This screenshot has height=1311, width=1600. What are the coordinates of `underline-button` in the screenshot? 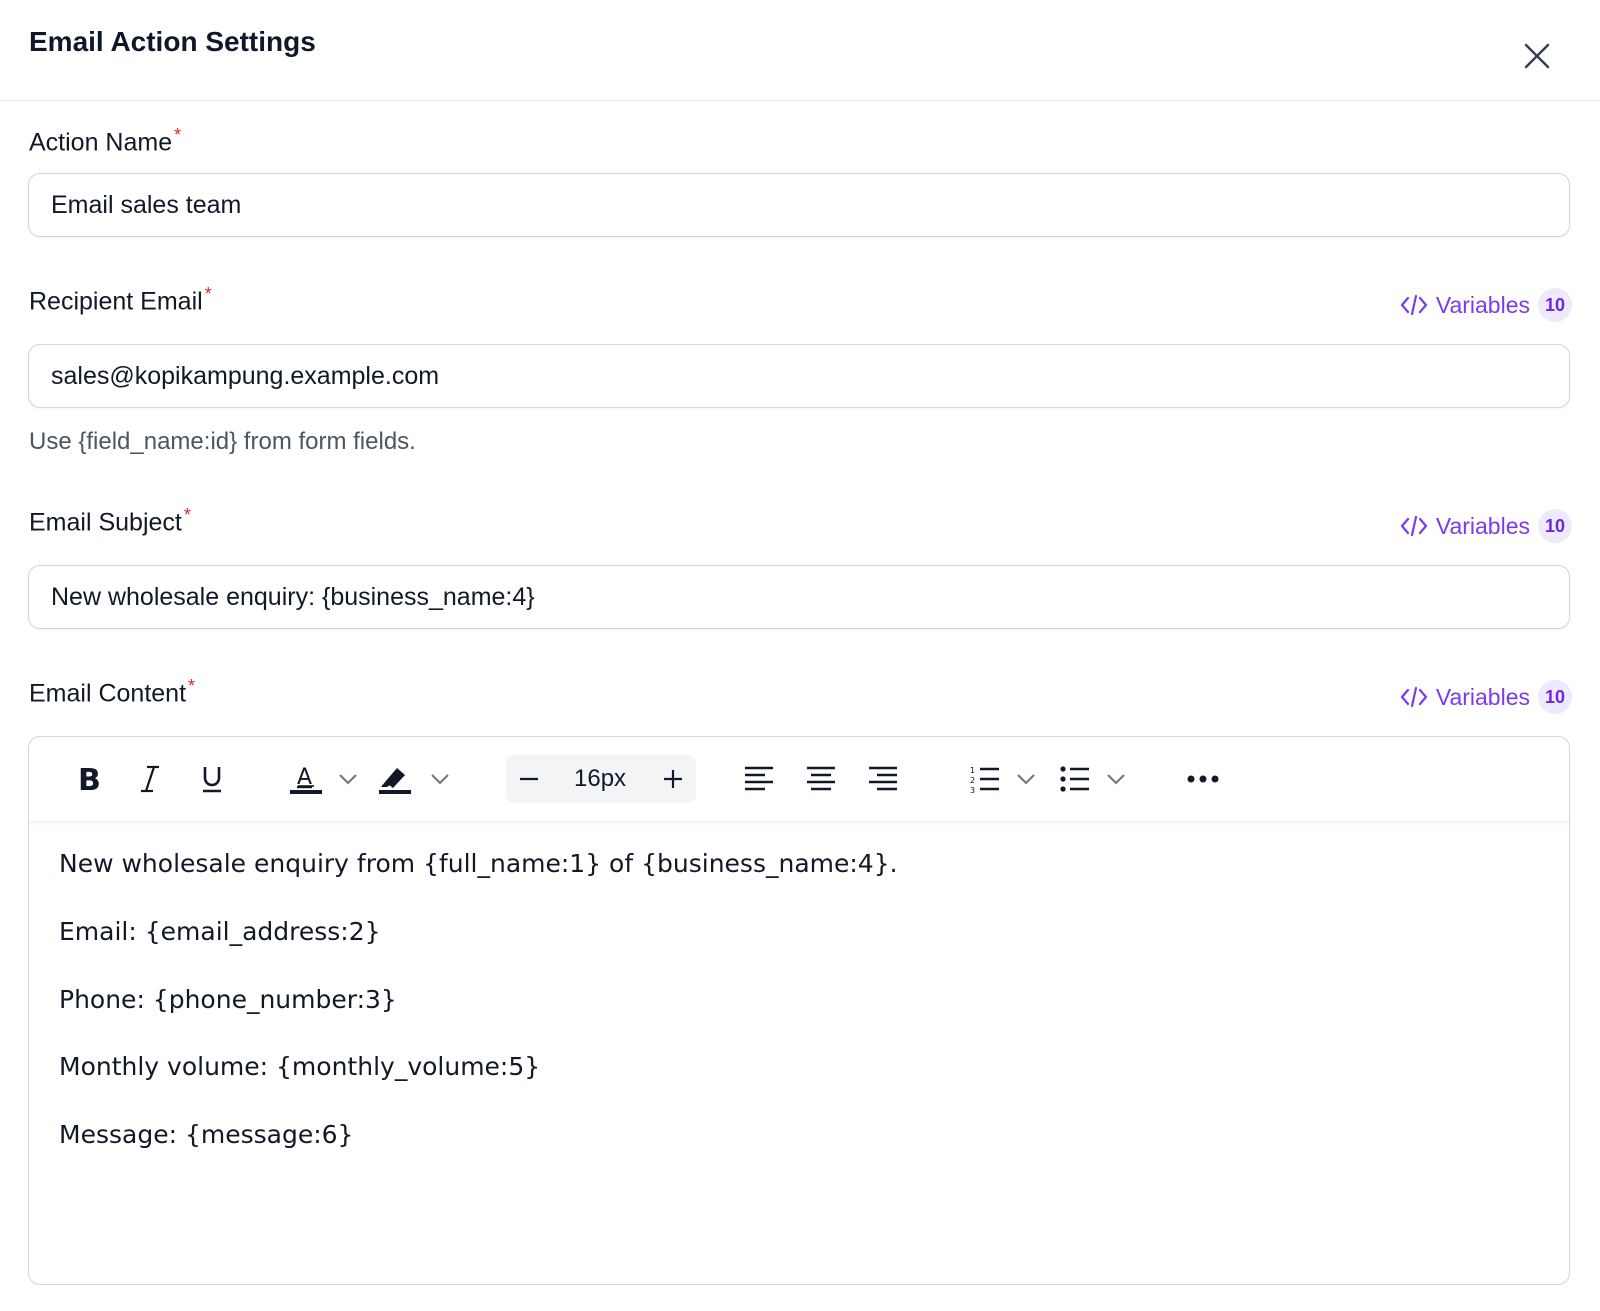 It's located at (212, 779).